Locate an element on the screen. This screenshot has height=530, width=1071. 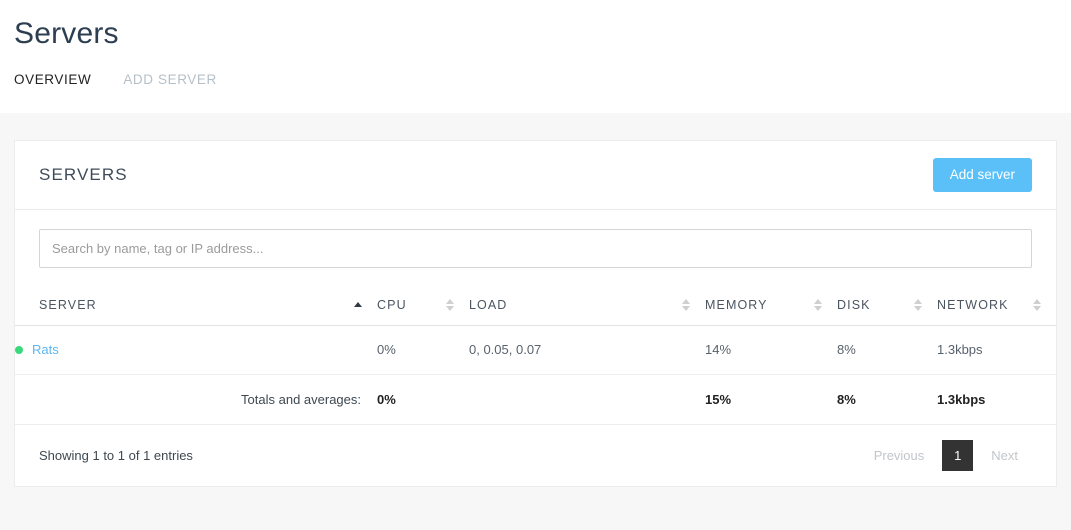
page-title: Servers is located at coordinates (66, 33).